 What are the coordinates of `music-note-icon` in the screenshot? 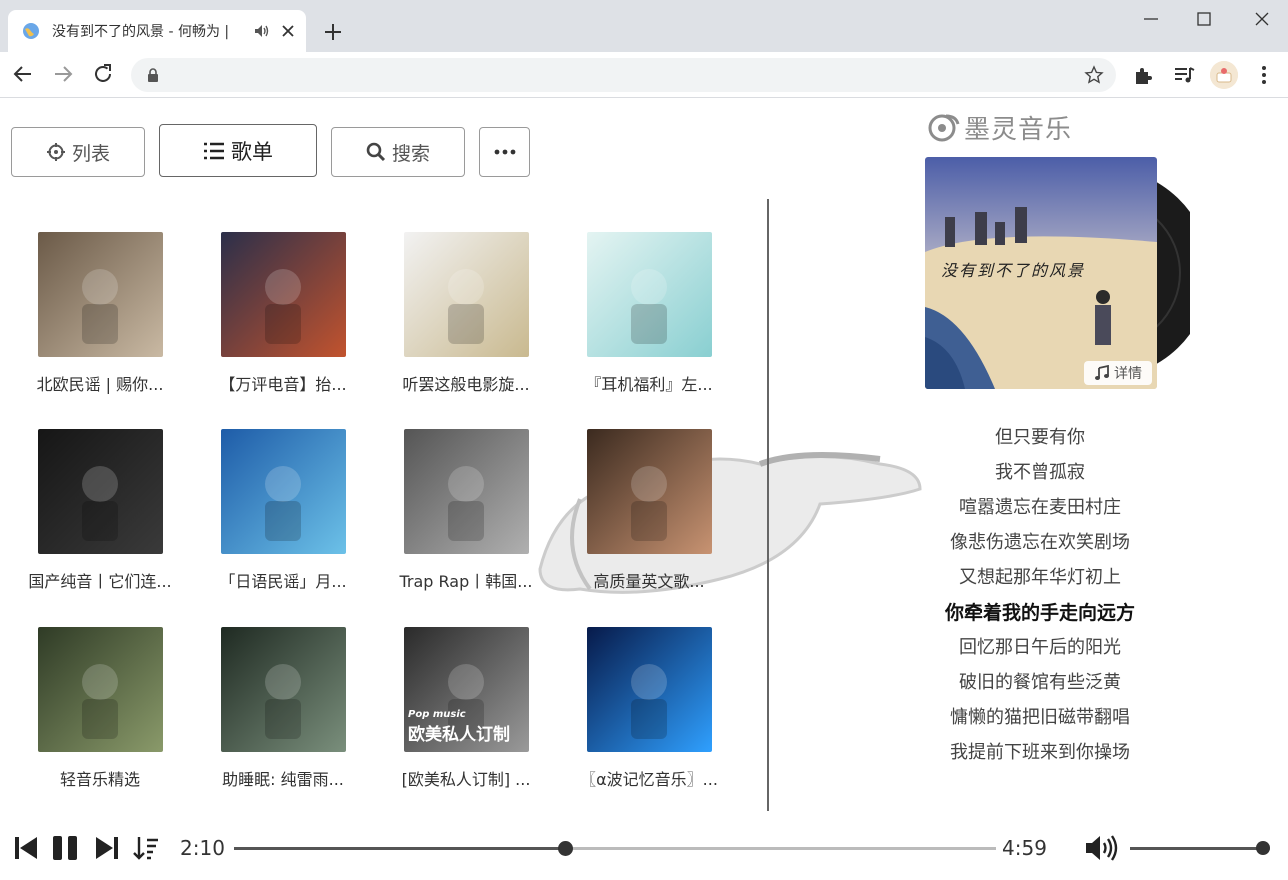 It's located at (1102, 372).